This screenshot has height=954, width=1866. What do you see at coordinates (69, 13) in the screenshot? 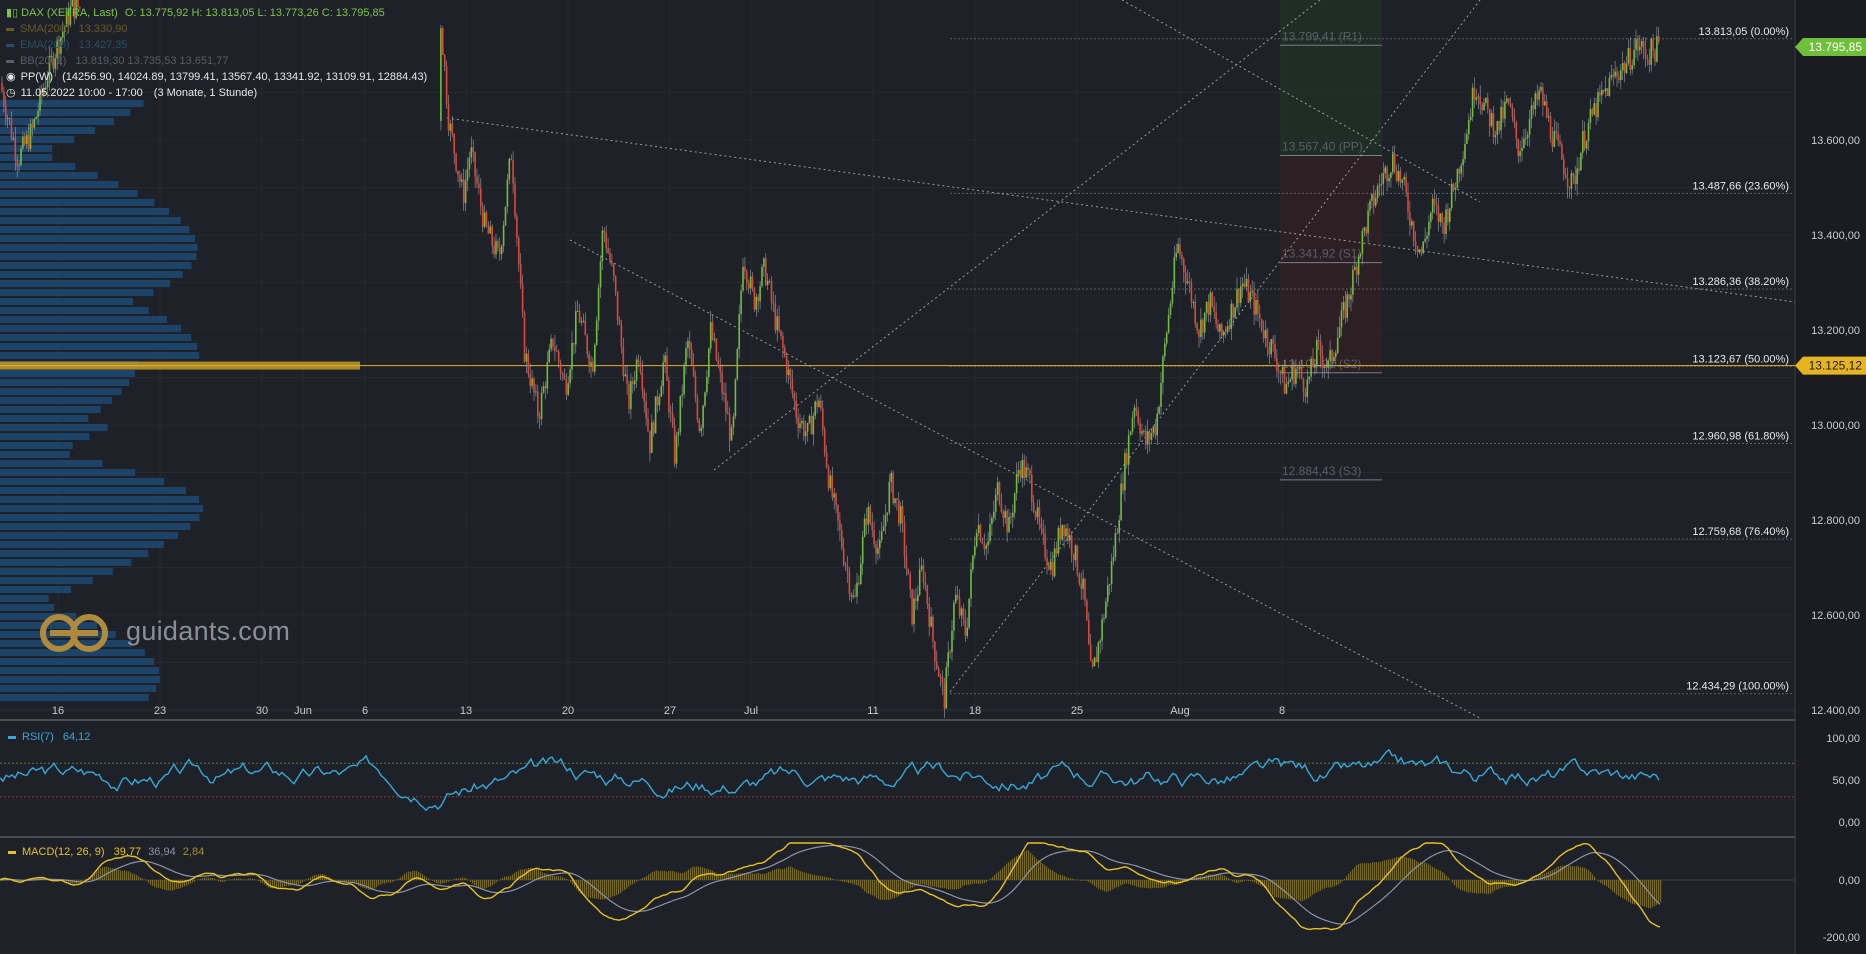
I see `instrument-title: DAX (XETRA, Last)` at bounding box center [69, 13].